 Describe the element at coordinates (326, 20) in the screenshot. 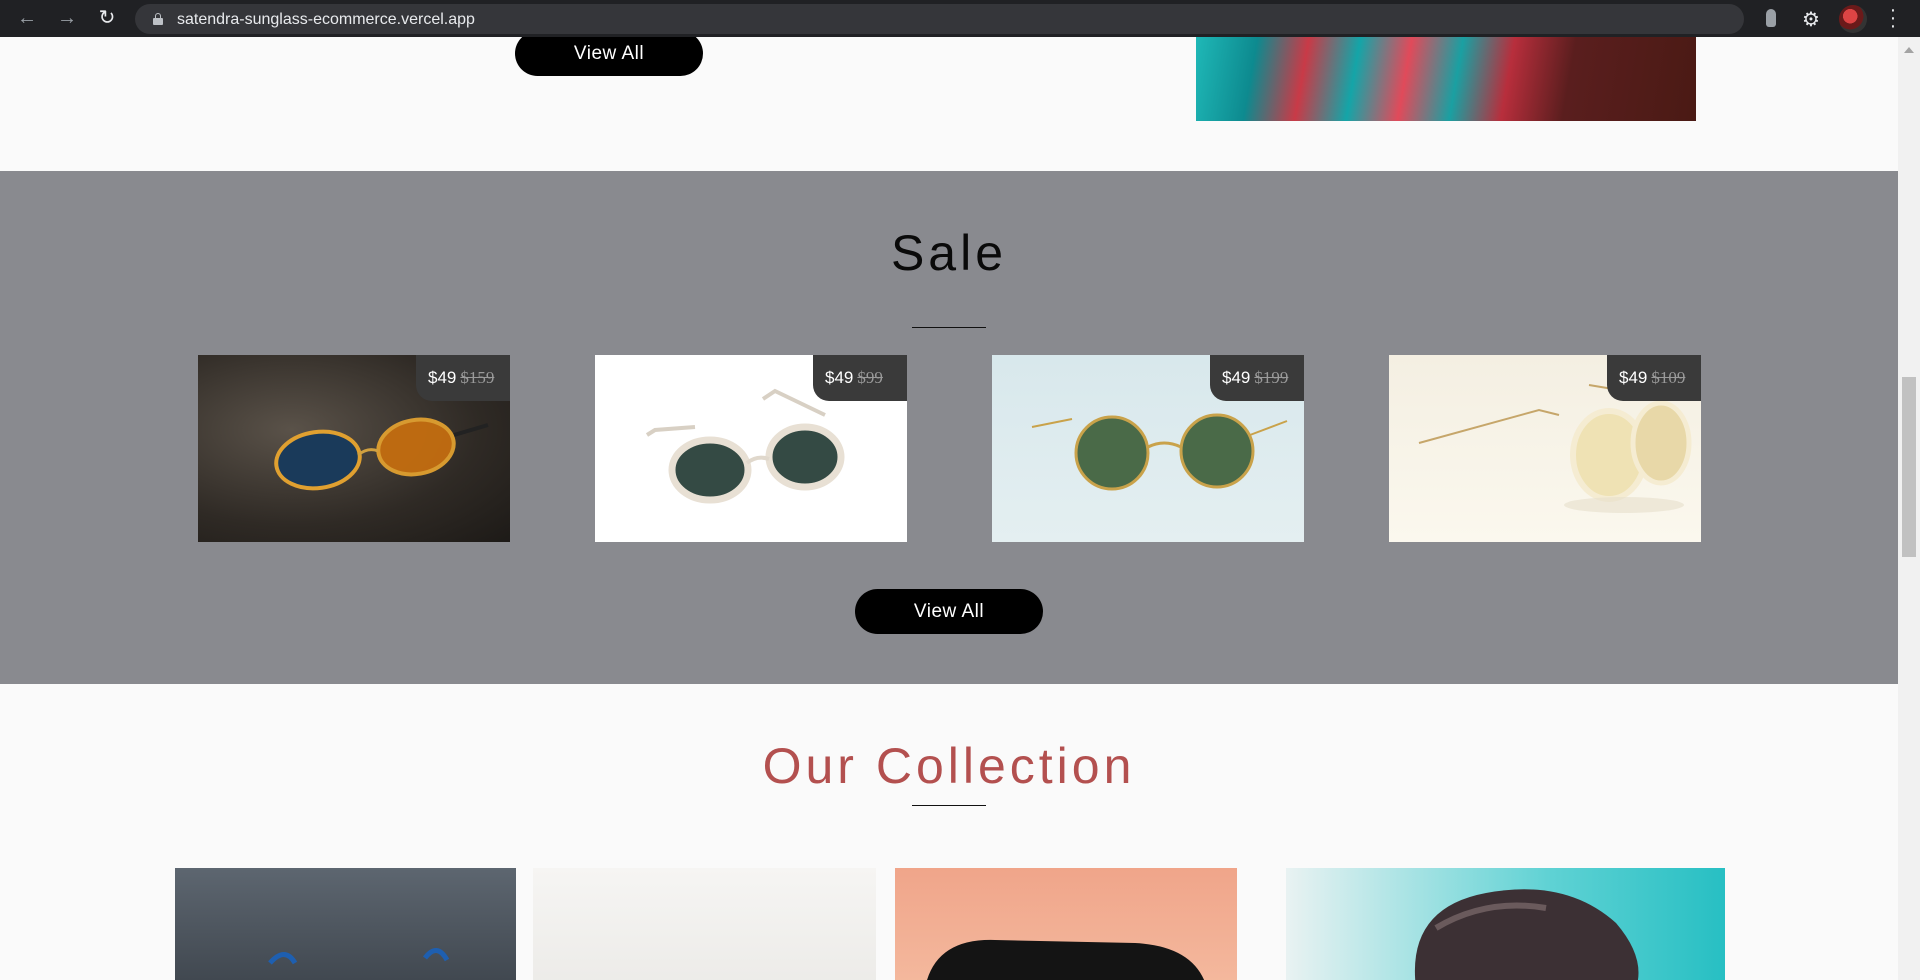

I see `url-text: satendra-sunglass-ecommerce.vercel.app` at that location.